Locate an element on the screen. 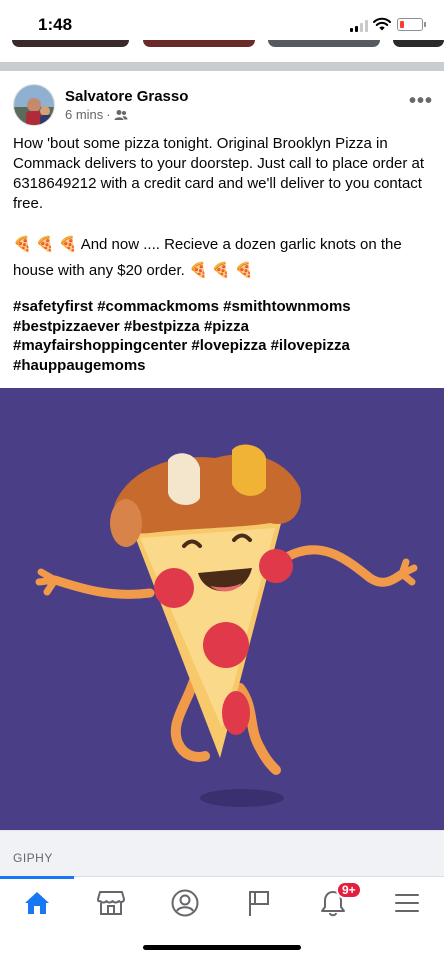 The height and width of the screenshot is (960, 444). hashtag-link: #hauppaugemoms is located at coordinates (79, 365).